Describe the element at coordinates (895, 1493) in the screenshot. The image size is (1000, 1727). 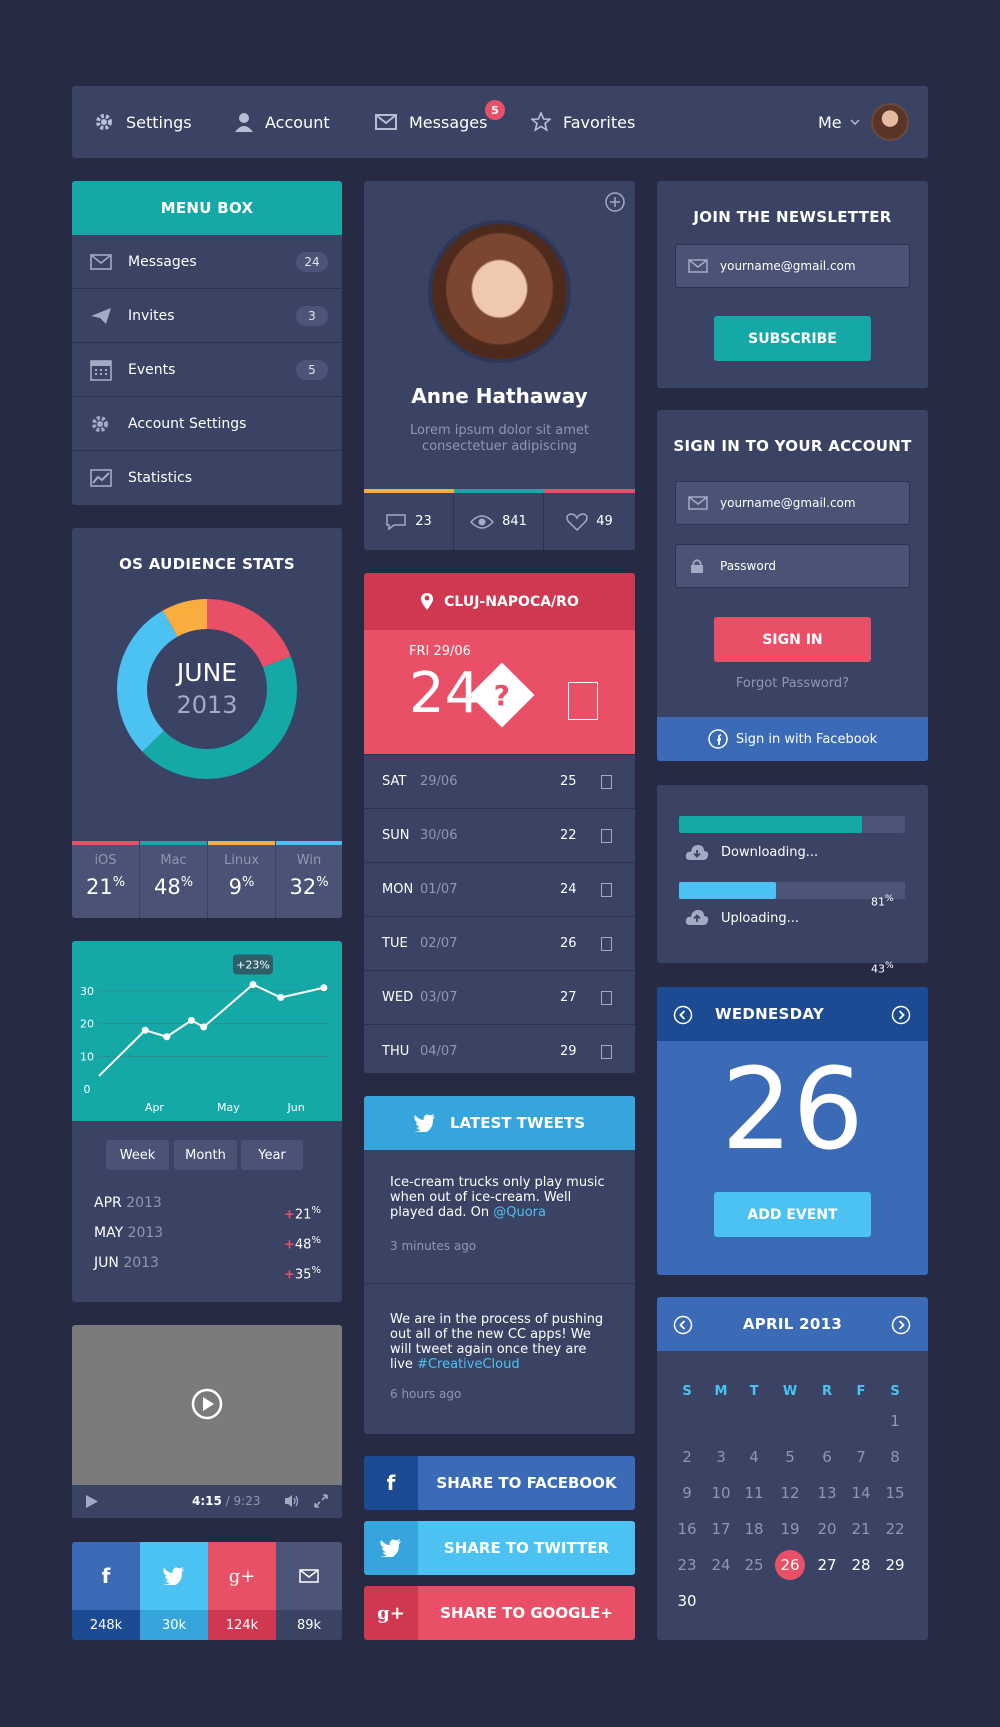
I see `calendar-day: 15` at that location.